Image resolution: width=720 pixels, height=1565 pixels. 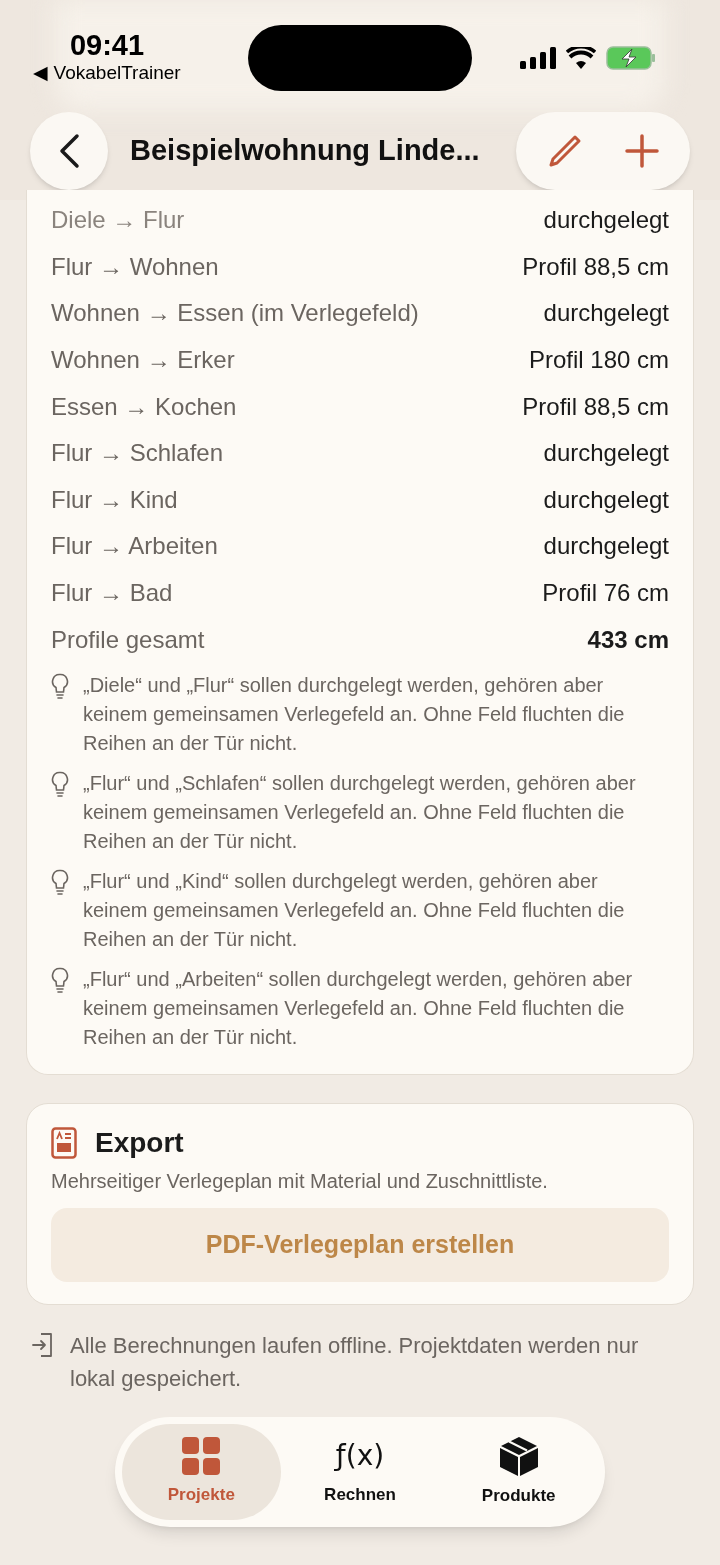 What do you see at coordinates (358, 1008) in the screenshot?
I see `hint-text: „Flur“ und „Arbeiten“ sollen durchgelegt werden, gehören aber keinem gemeinsamen Verlegefeld an. Ohne Feld fluchten die Reihen an der Tür nicht.` at bounding box center [358, 1008].